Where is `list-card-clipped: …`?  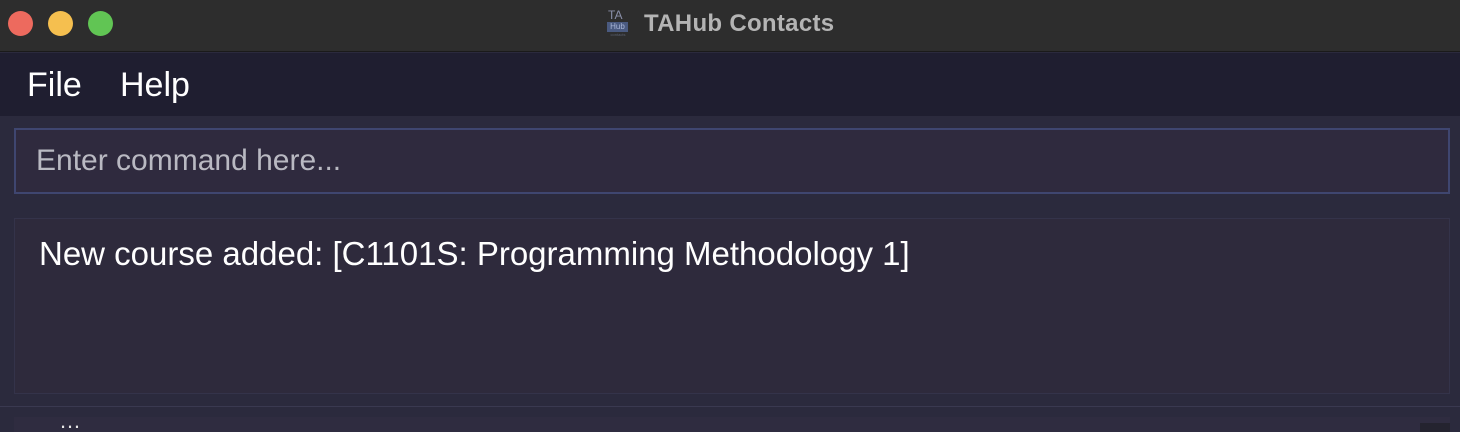
list-card-clipped: … is located at coordinates (732, 424).